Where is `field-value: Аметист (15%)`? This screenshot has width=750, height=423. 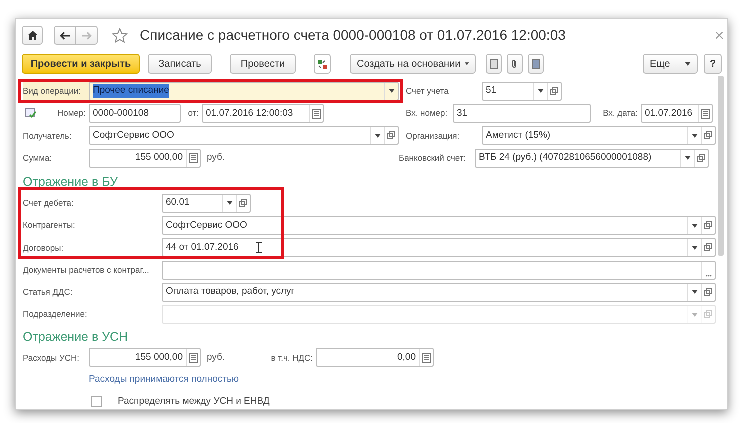
field-value: Аметист (15%) is located at coordinates (518, 135).